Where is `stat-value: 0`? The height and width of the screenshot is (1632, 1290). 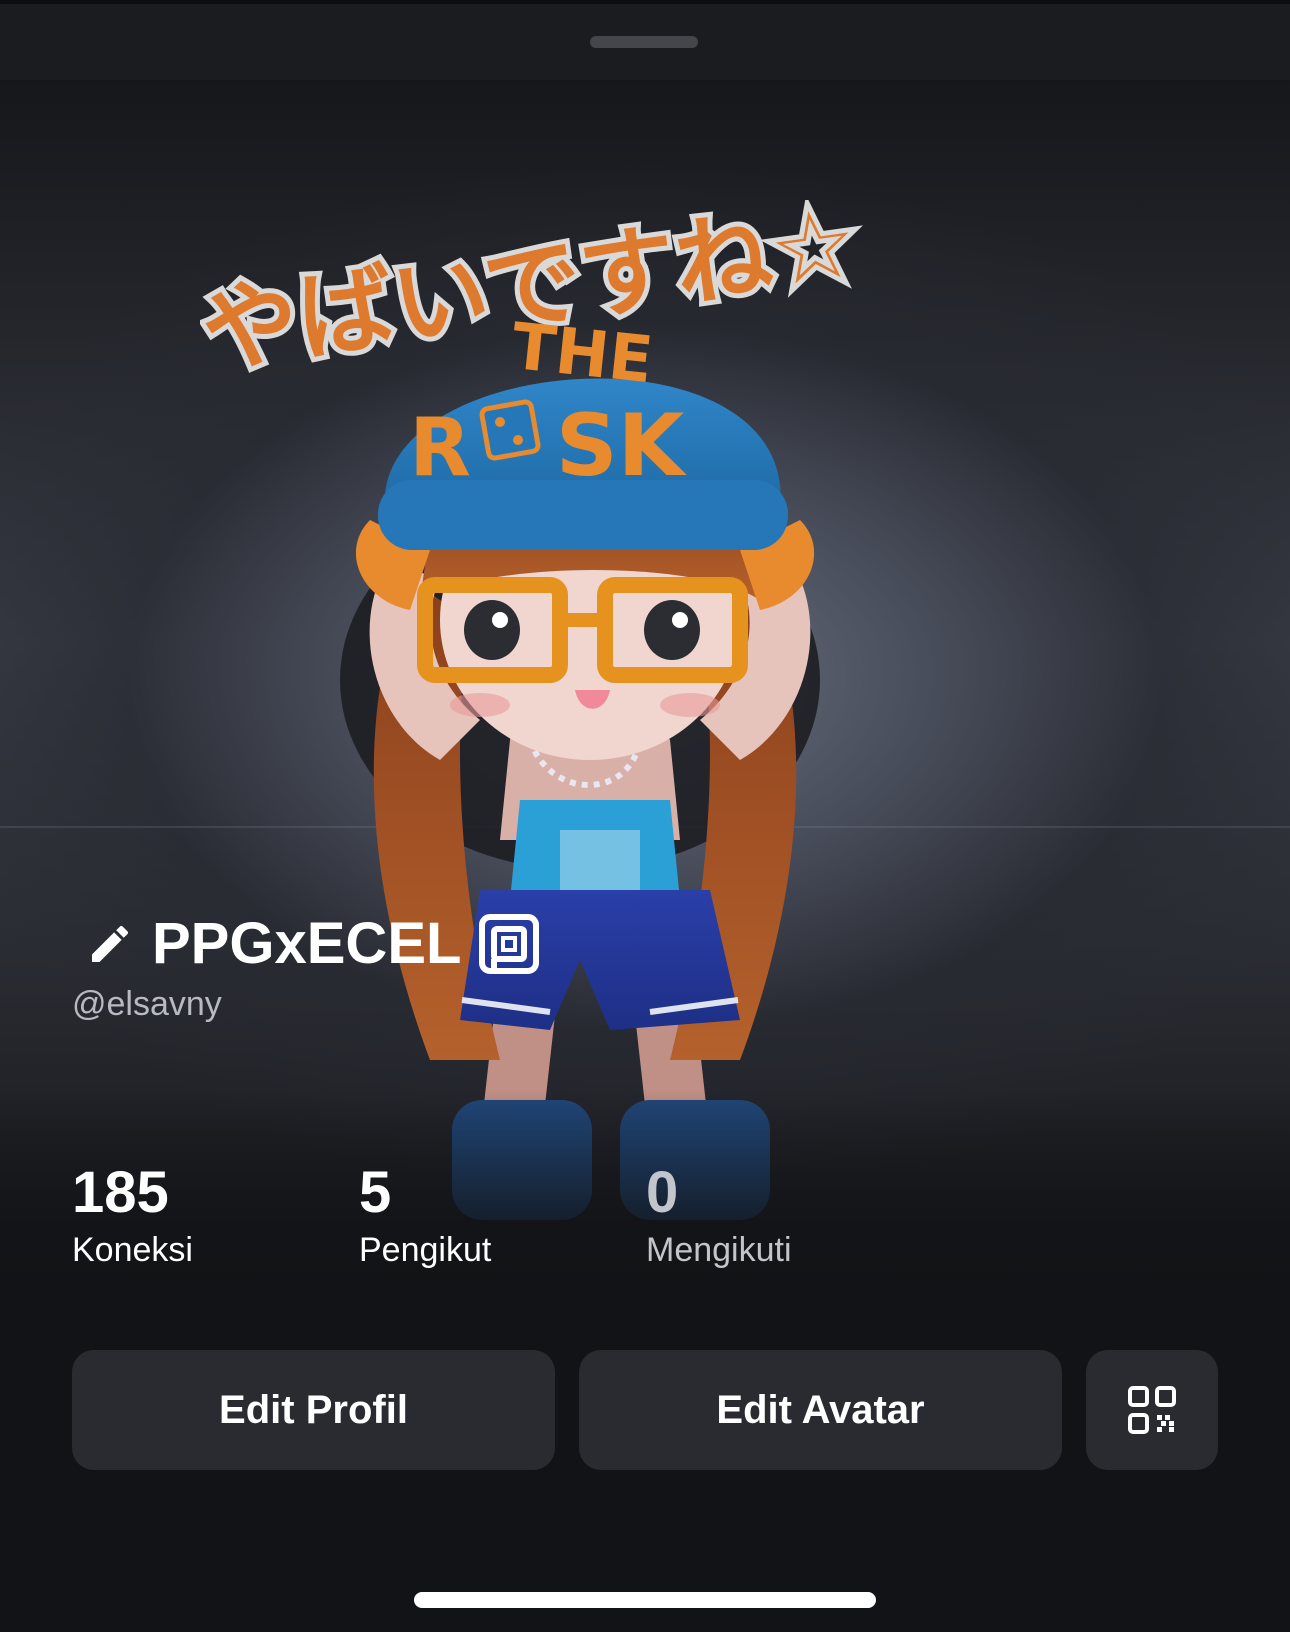
stat-value: 0 is located at coordinates (662, 1192).